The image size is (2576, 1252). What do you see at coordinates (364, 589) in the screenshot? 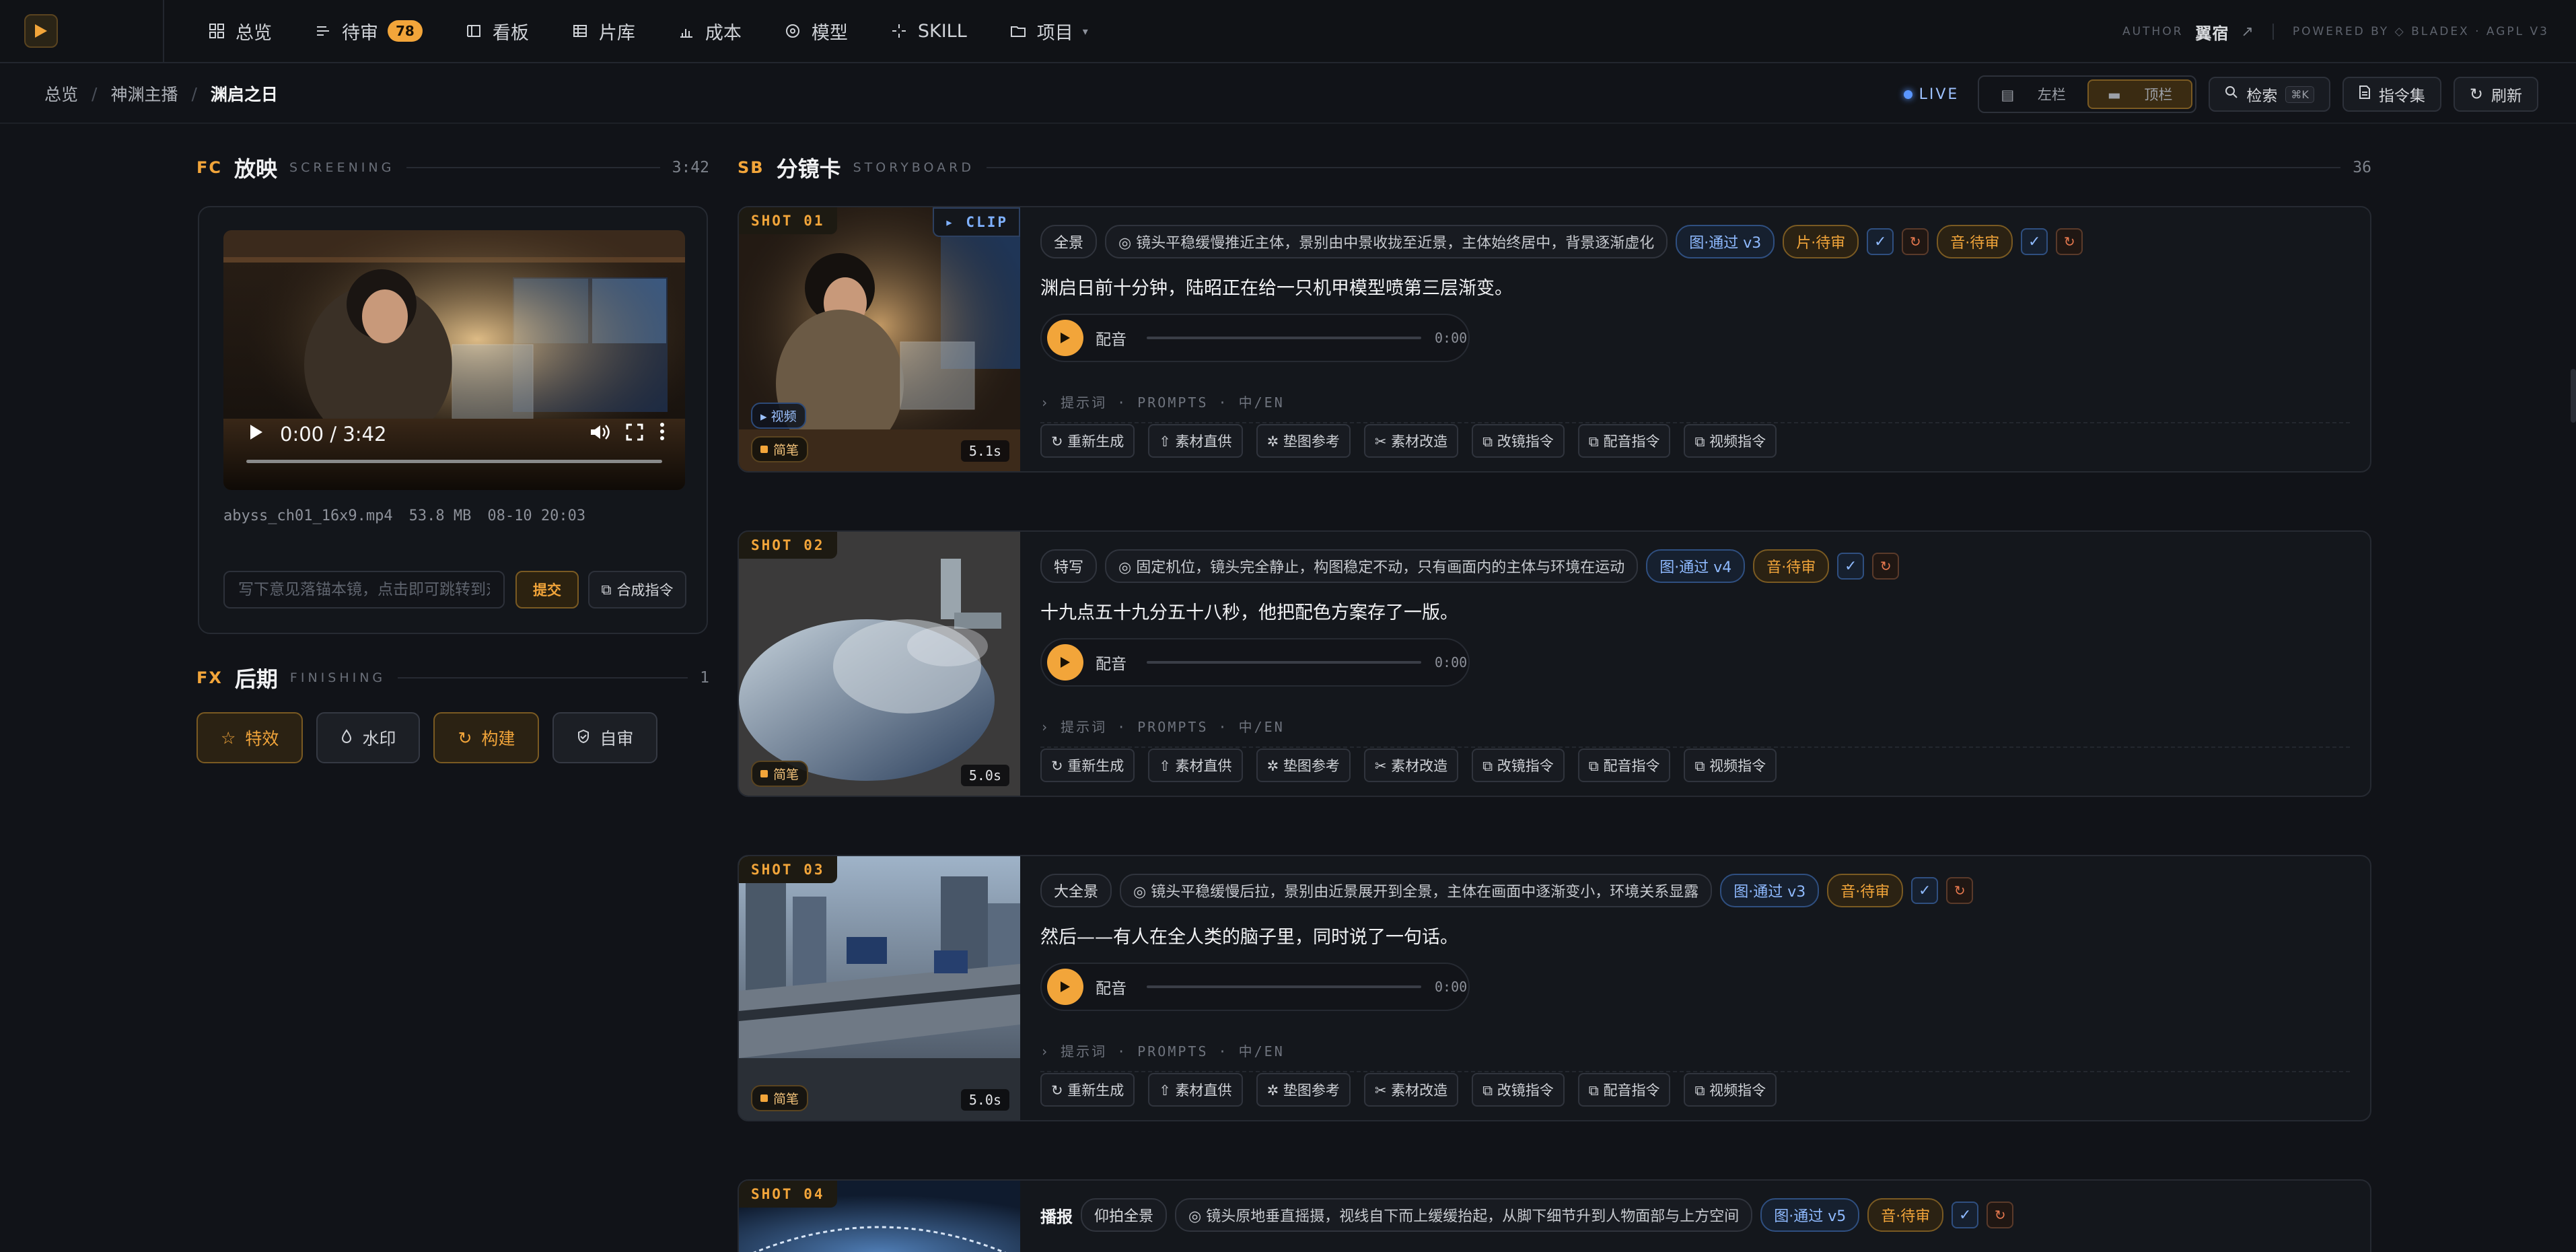
I see `feedback-input` at bounding box center [364, 589].